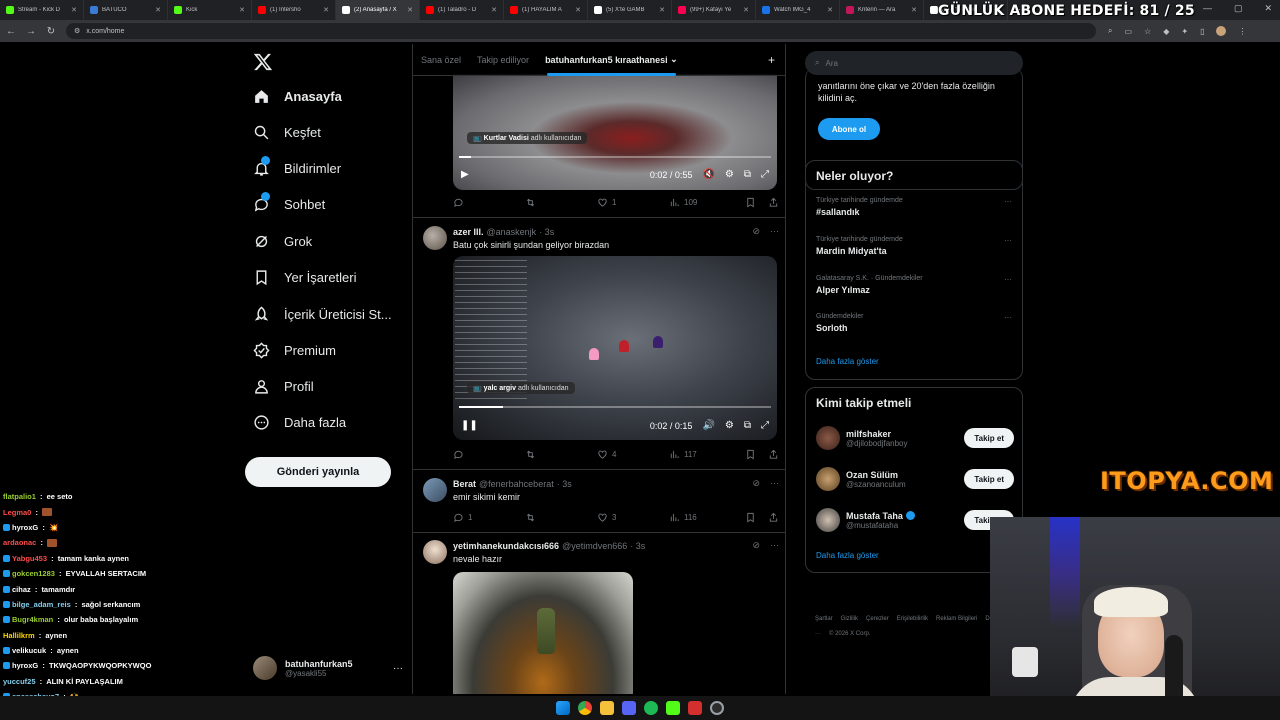  Describe the element at coordinates (633, 202) in the screenshot. I see `like-button: 1` at that location.